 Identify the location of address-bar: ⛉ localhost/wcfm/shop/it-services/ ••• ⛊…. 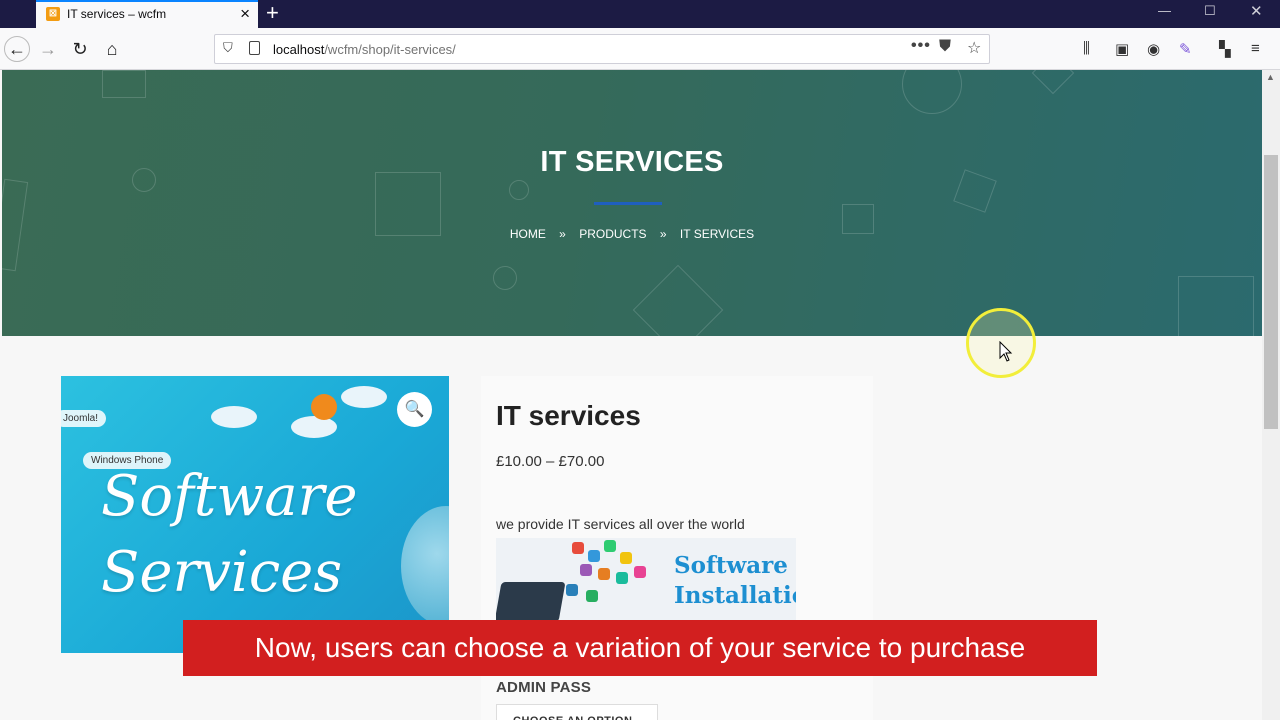
(602, 49).